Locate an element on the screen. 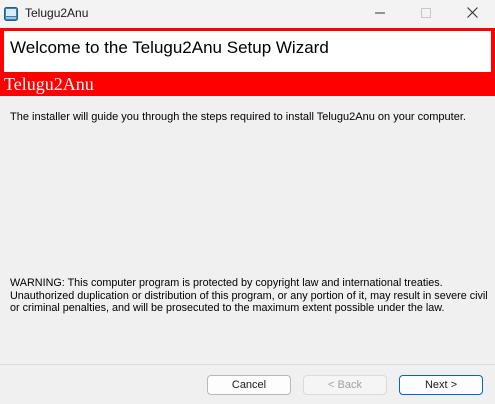 This screenshot has height=404, width=495. next-button: Next > is located at coordinates (441, 385).